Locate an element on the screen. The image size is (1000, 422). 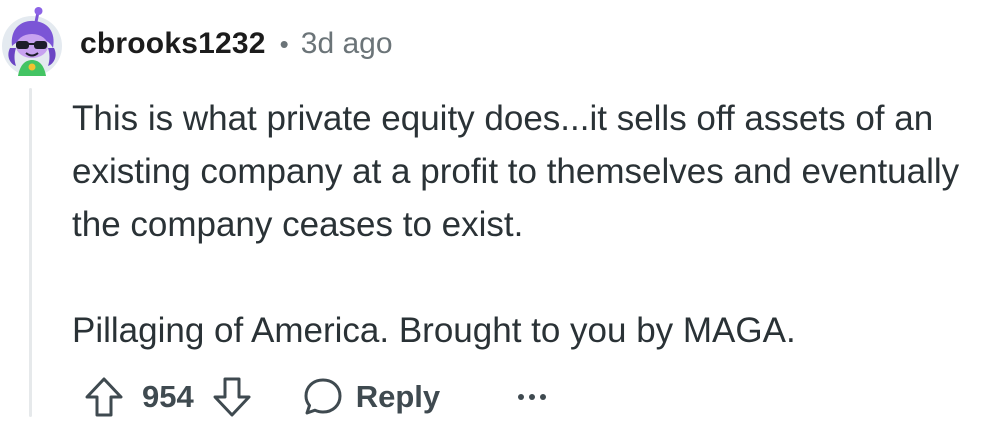
comment-actions: 954 Reply is located at coordinates (316, 397).